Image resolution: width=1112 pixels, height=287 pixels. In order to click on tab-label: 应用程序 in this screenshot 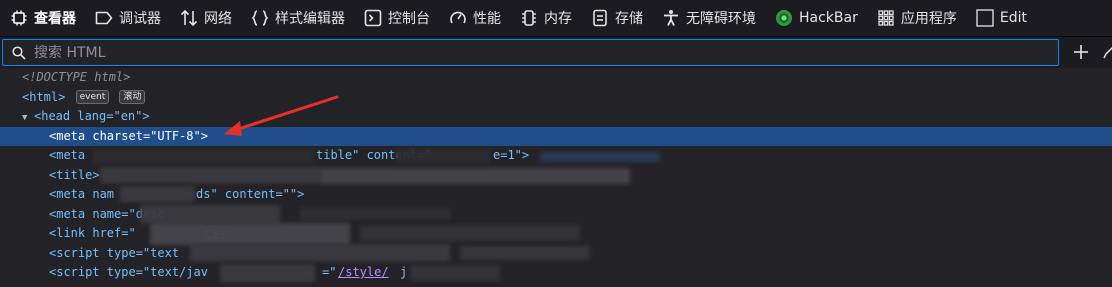, I will do `click(928, 19)`.